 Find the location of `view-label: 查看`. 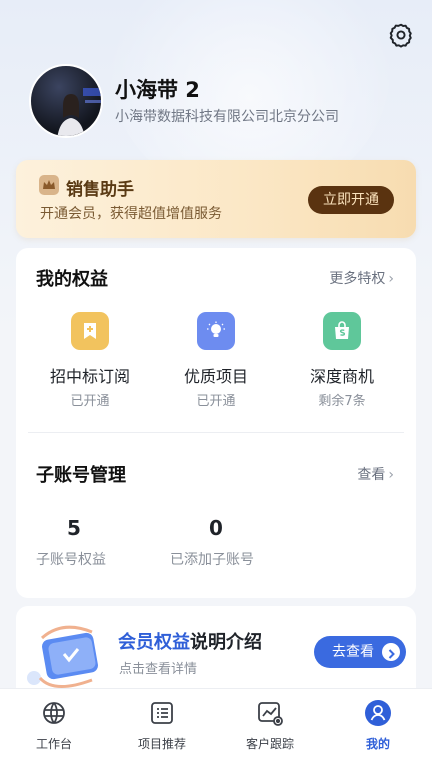

view-label: 查看 is located at coordinates (371, 475).